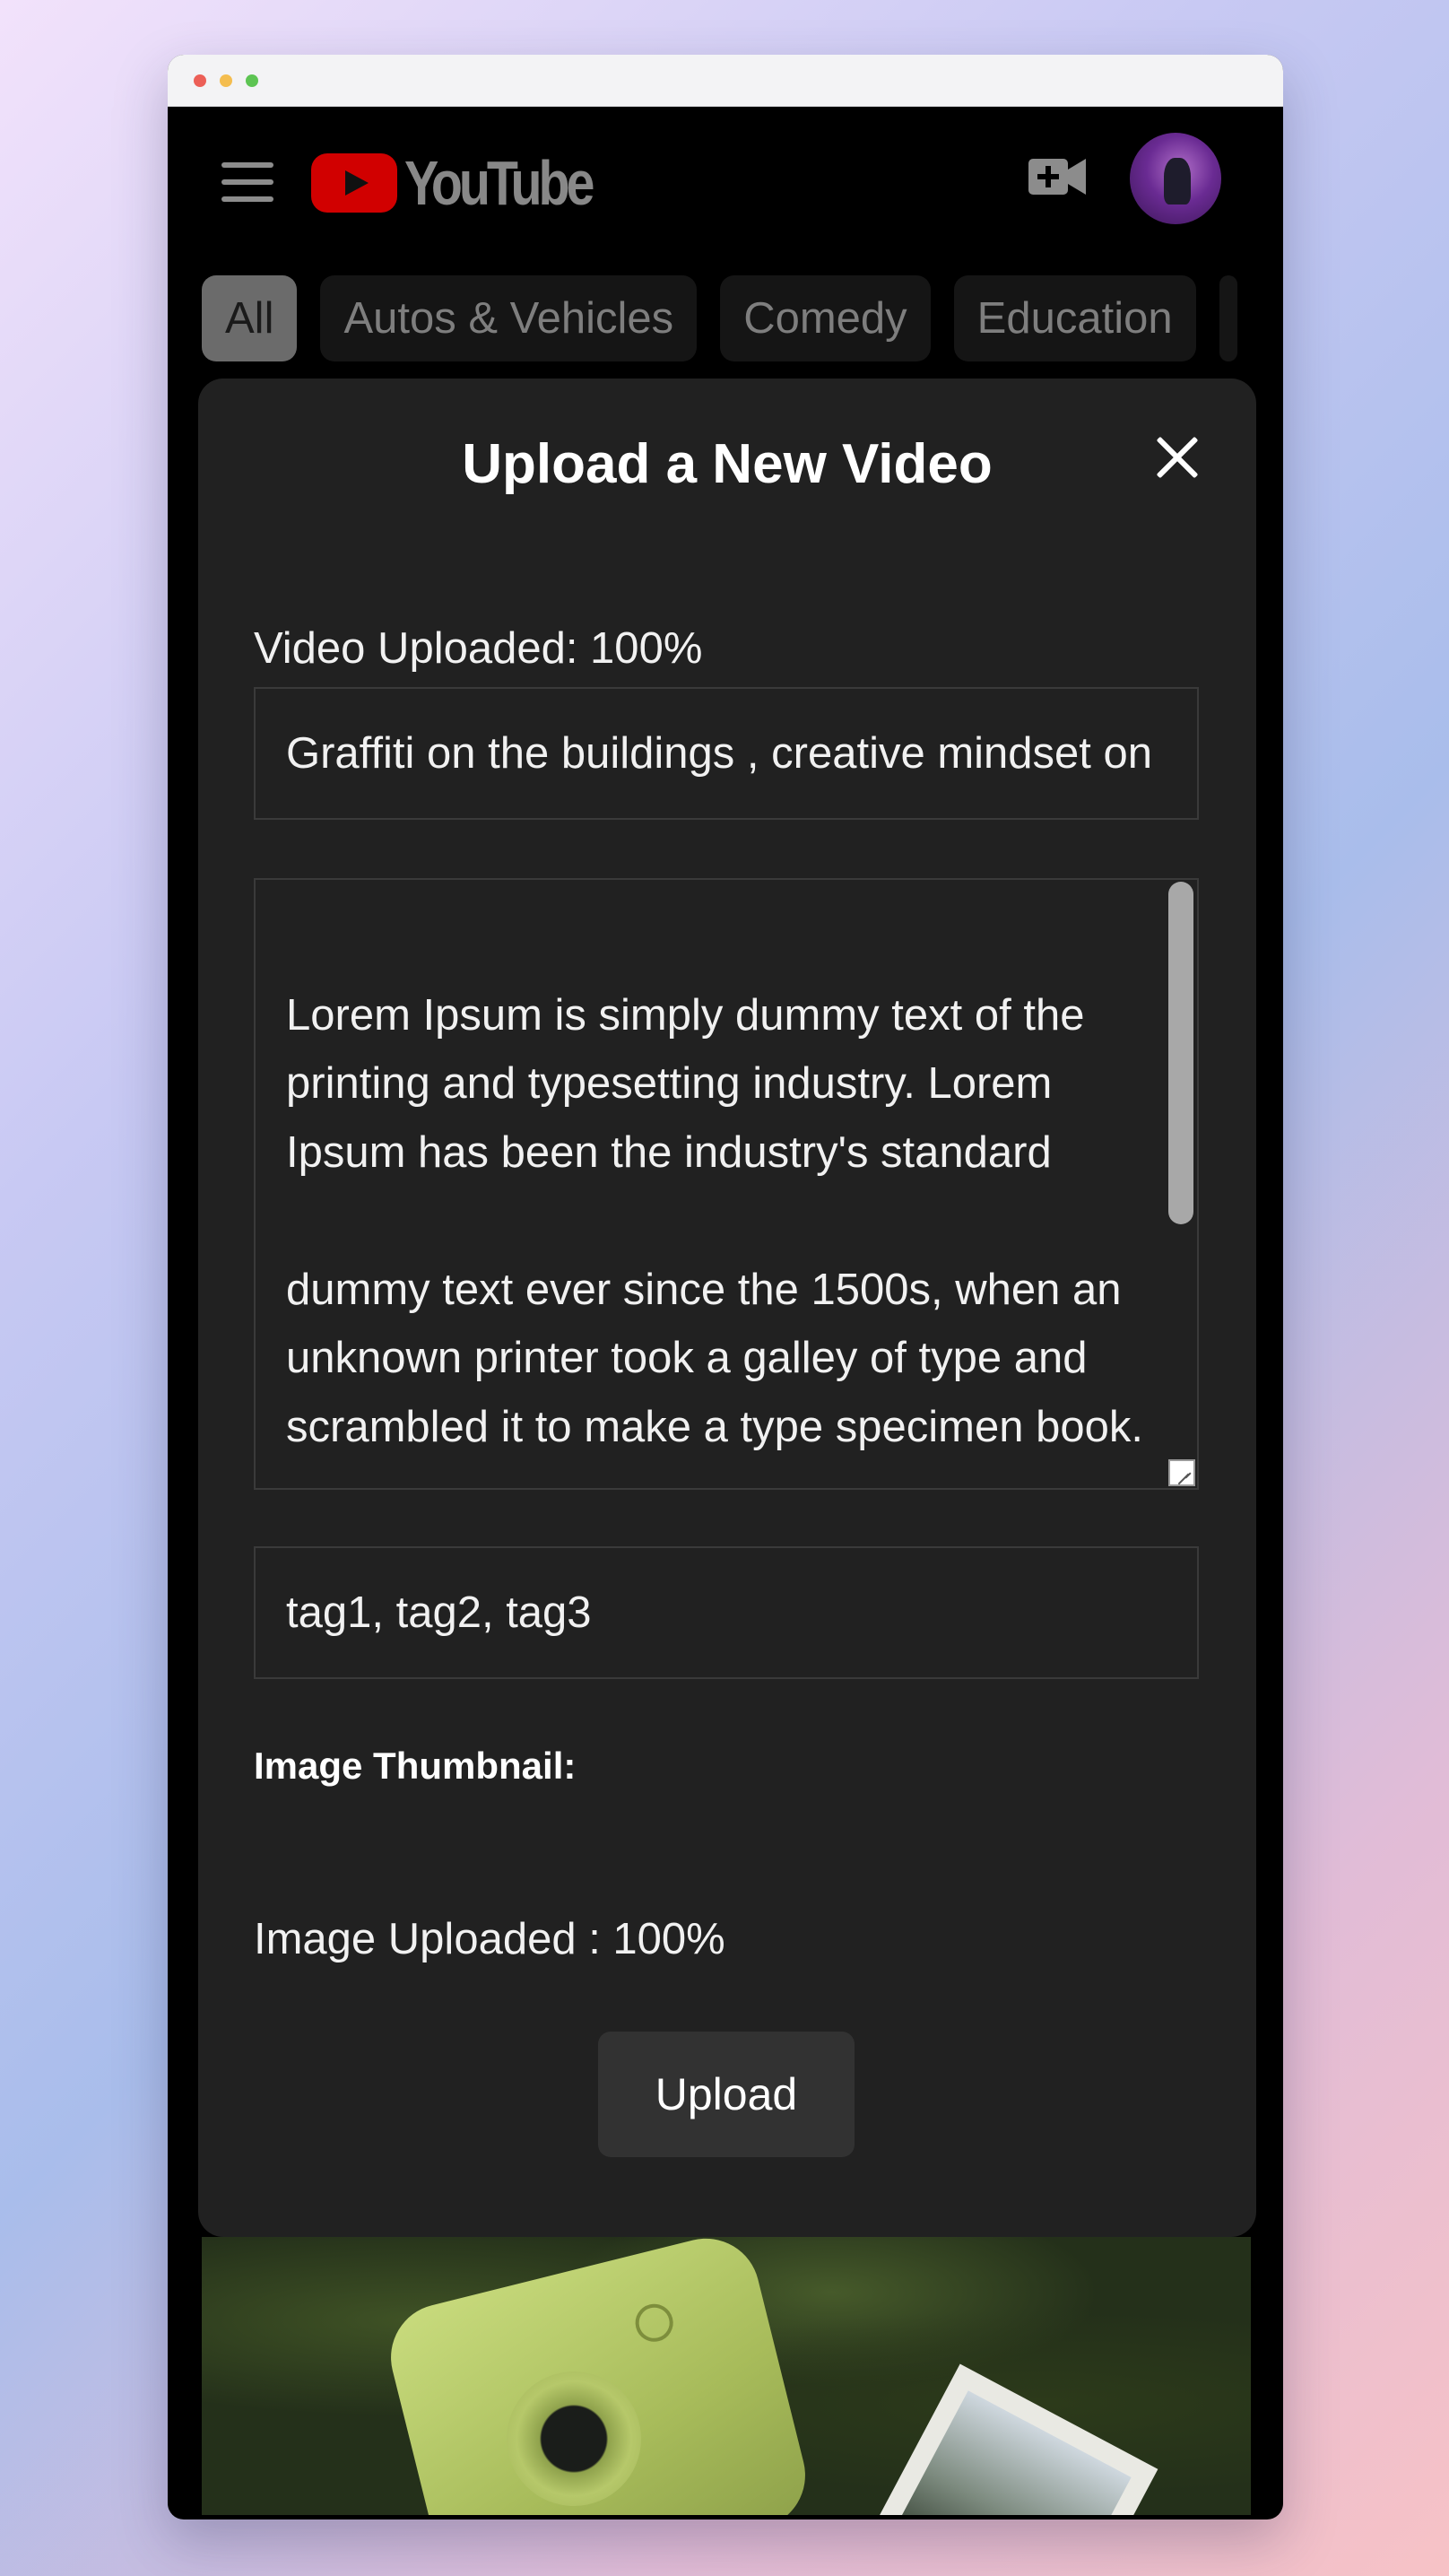  What do you see at coordinates (509, 318) in the screenshot?
I see `chip-autos-vehicles: Autos & Vehicles` at bounding box center [509, 318].